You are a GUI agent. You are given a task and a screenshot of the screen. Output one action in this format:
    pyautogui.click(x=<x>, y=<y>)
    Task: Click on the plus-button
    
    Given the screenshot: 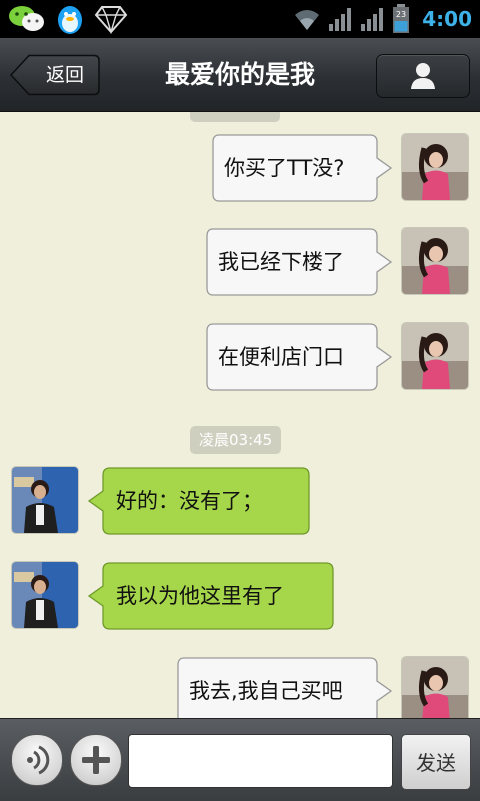 What is the action you would take?
    pyautogui.click(x=96, y=760)
    